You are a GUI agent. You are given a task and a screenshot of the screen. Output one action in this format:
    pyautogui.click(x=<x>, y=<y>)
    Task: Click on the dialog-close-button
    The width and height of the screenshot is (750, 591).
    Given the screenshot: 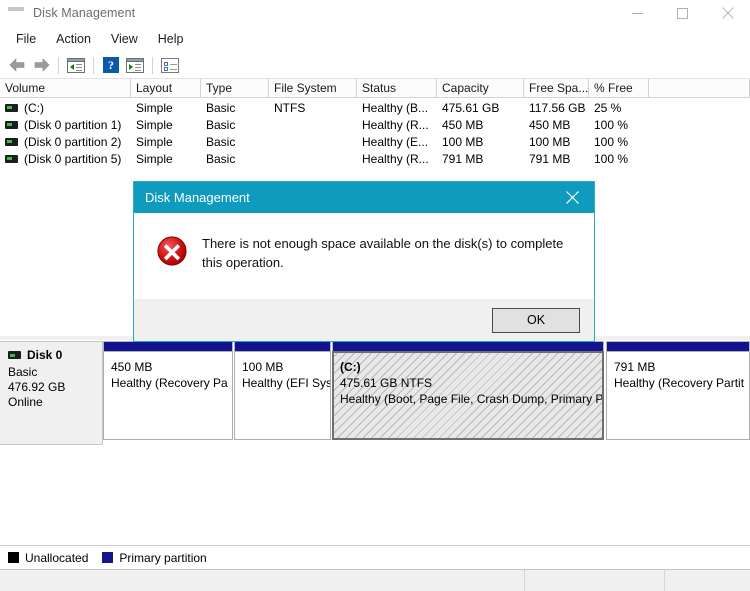 What is the action you would take?
    pyautogui.click(x=572, y=197)
    